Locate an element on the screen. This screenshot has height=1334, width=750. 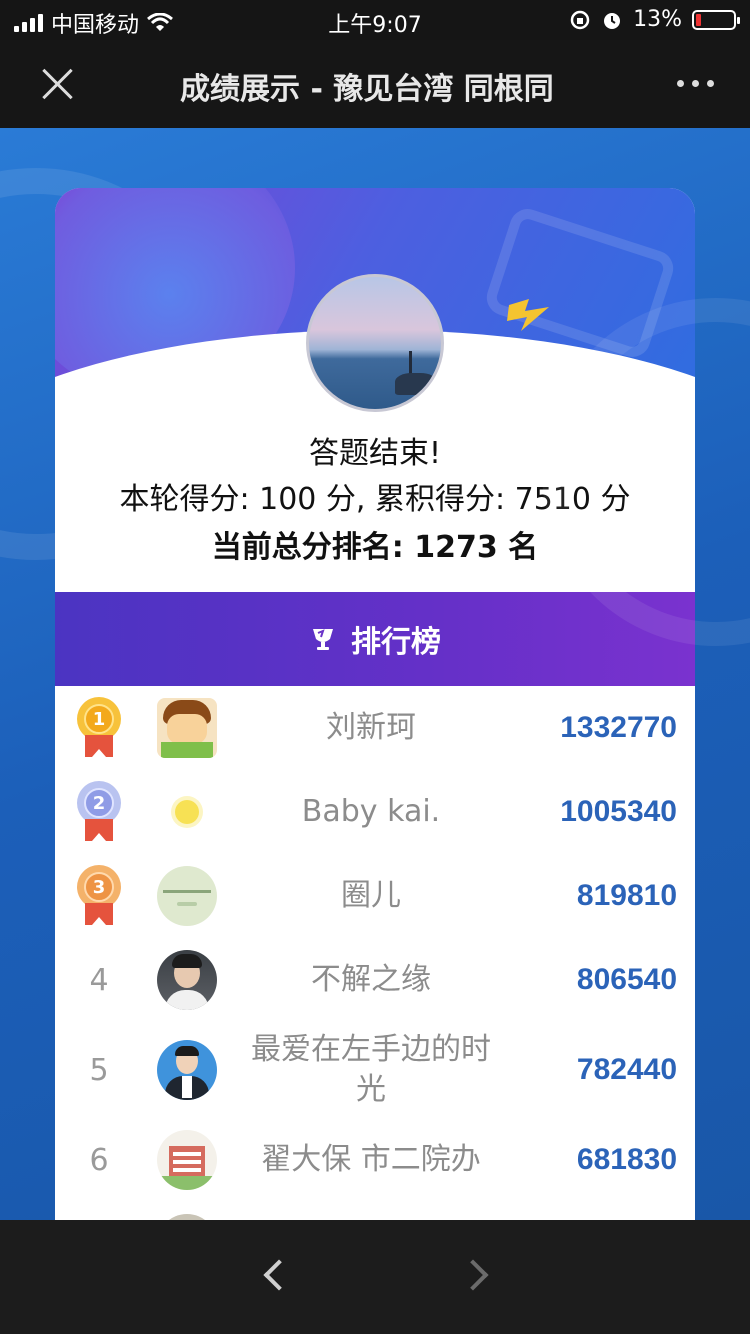
title-bar: 成绩展示 - 豫见台湾 同根同 is located at coordinates (375, 84).